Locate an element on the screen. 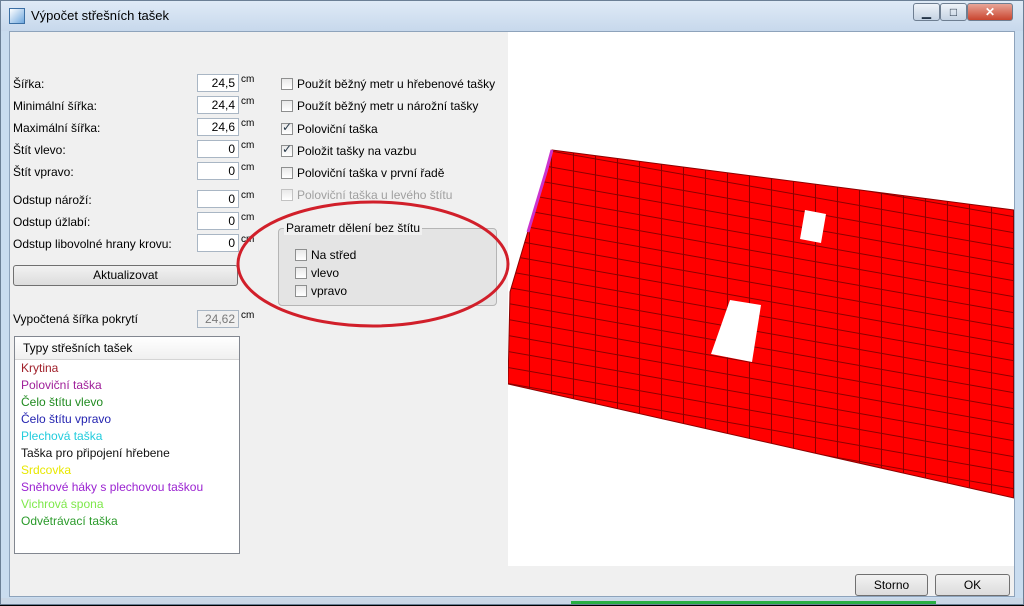 This screenshot has width=1024, height=606. min-width-input: 24,4 is located at coordinates (218, 105).